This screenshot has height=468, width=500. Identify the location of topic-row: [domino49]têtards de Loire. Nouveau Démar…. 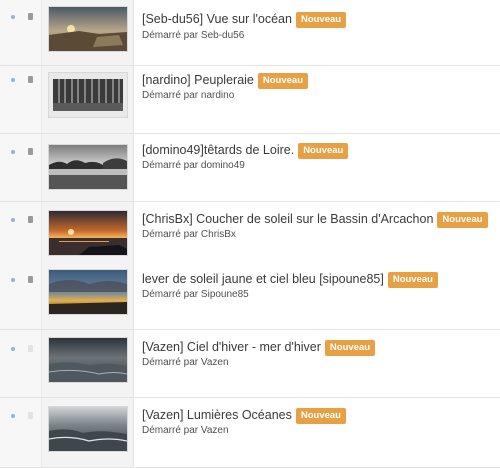
(250, 168).